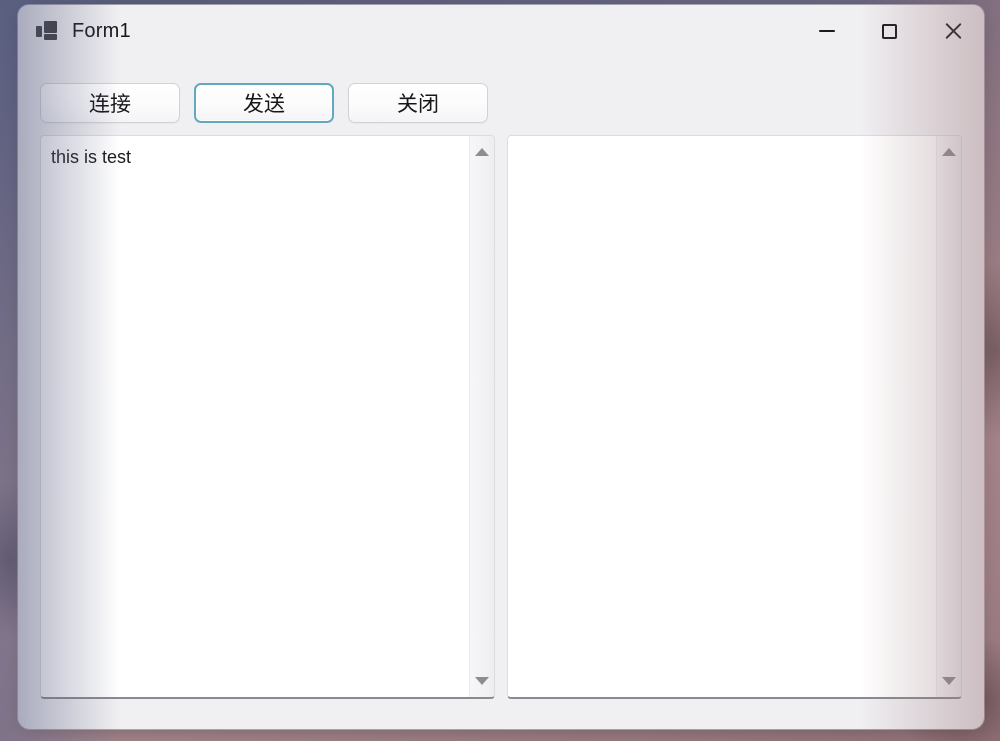 The image size is (1000, 741). What do you see at coordinates (501, 31) in the screenshot?
I see `title-bar: Form1` at bounding box center [501, 31].